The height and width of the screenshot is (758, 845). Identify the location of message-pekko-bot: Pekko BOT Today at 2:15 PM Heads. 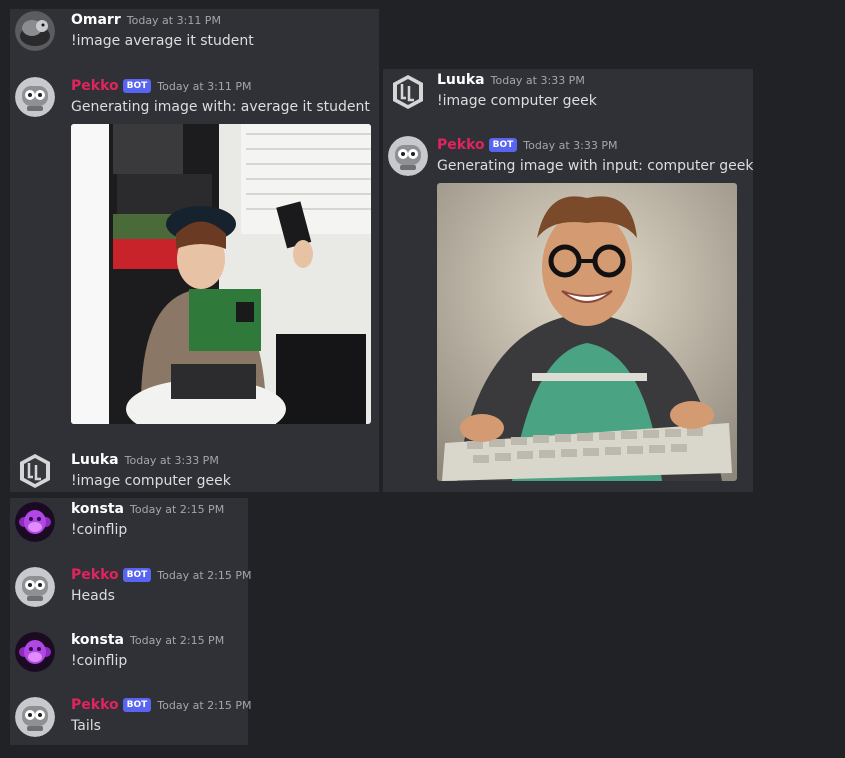
(130, 589).